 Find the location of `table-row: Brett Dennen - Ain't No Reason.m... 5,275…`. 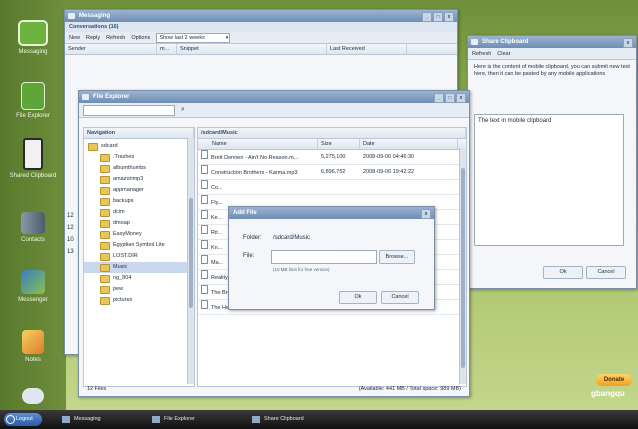

table-row: Brett Dennen - Ain't No Reason.m... 5,275… is located at coordinates (332, 157).